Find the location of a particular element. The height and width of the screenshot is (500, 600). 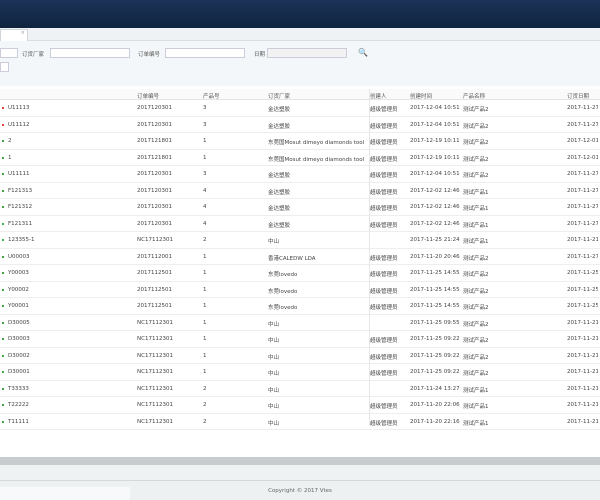

table-cell: D30003 is located at coordinates (19, 339).